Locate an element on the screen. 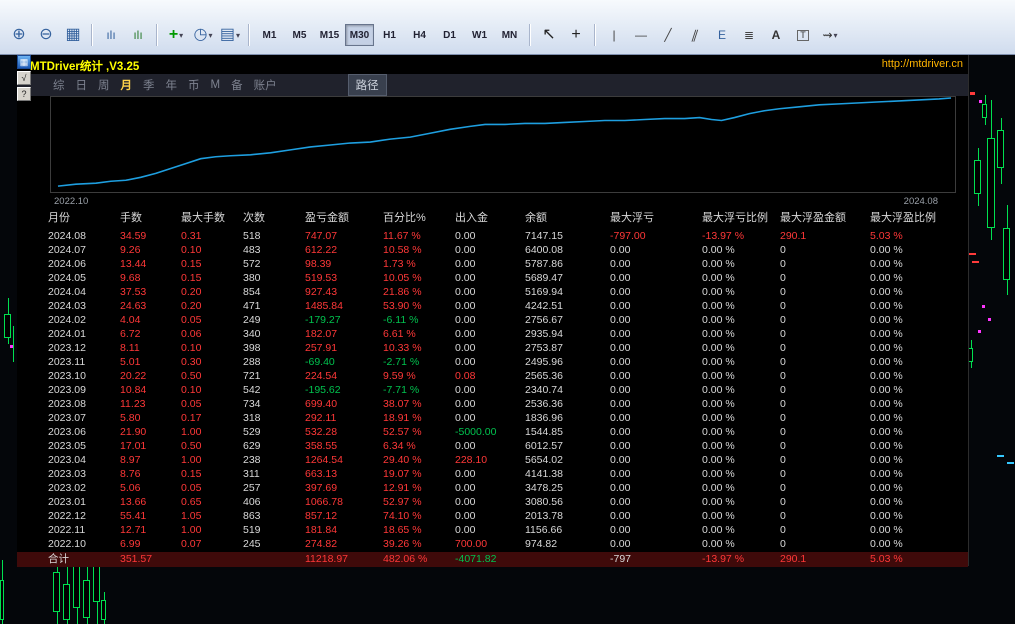 Image resolution: width=1015 pixels, height=624 pixels. bar-chart-icon: ılı is located at coordinates (111, 35).